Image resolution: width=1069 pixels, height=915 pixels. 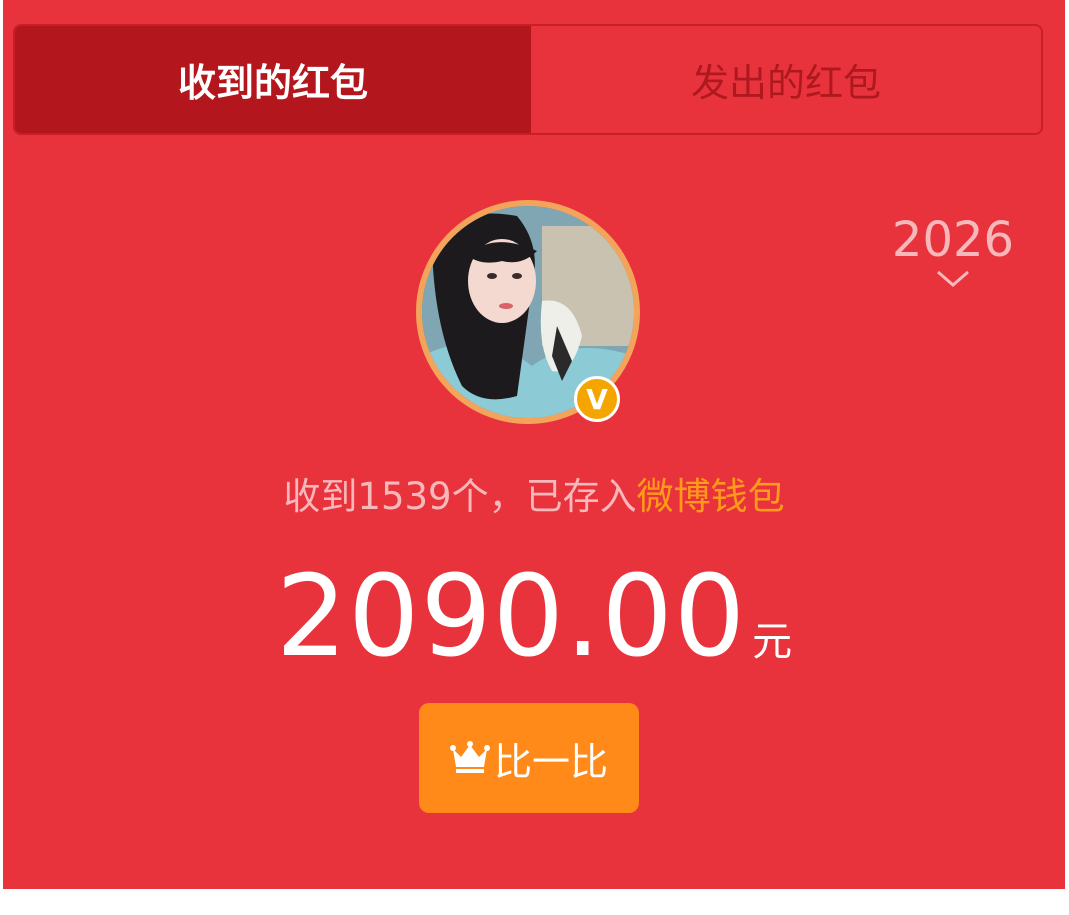 I want to click on tab-received: 收到的红包, so click(x=273, y=79).